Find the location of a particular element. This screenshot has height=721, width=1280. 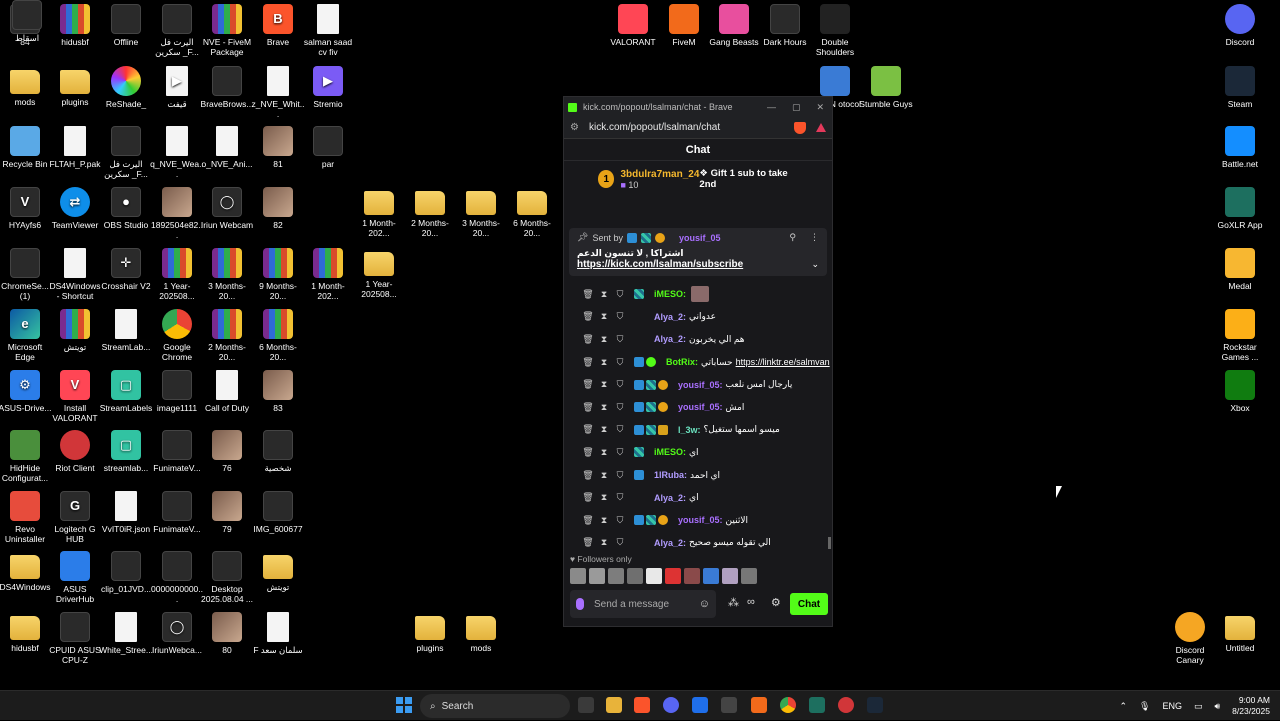

kick-points-icon: ⁂ is located at coordinates (733, 602).